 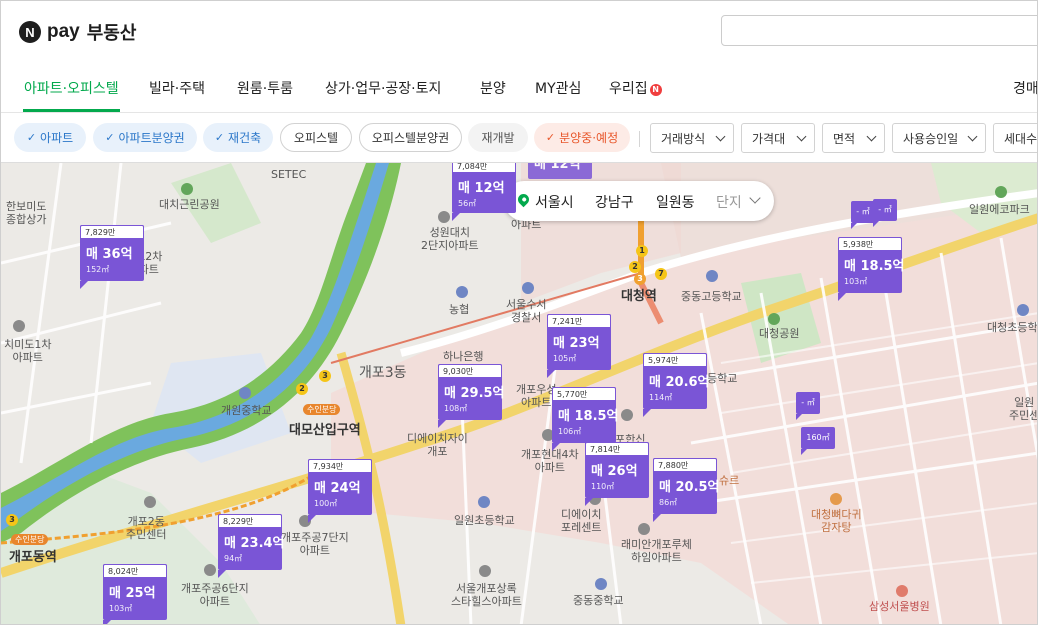 What do you see at coordinates (484, 192) in the screenshot?
I see `price-marker: 7,084만 매 12억 56㎡` at bounding box center [484, 192].